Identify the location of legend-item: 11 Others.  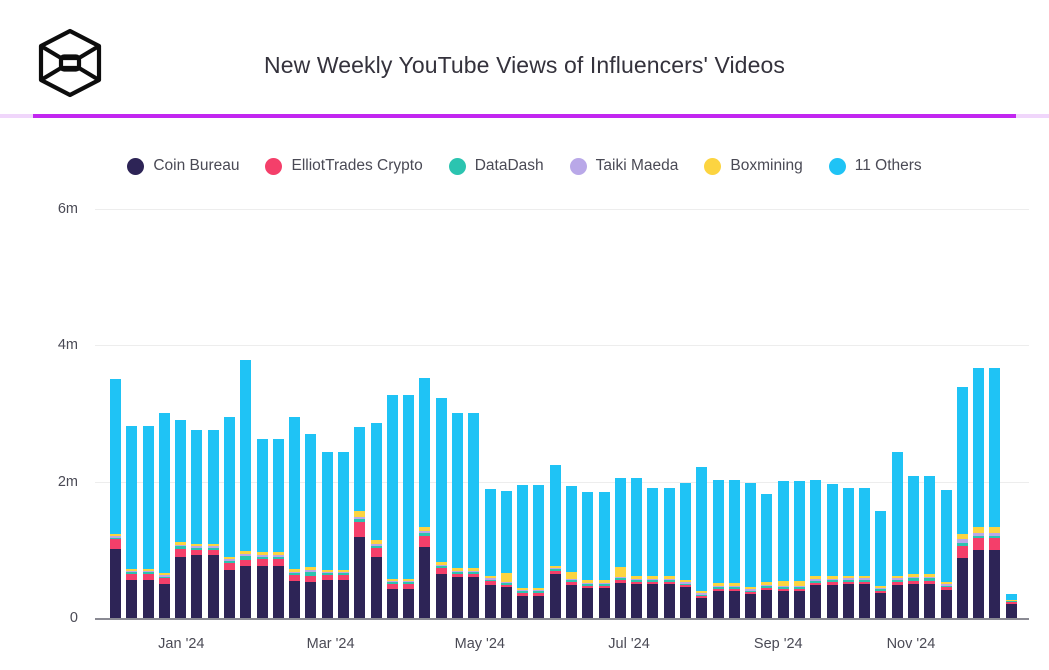
(875, 166).